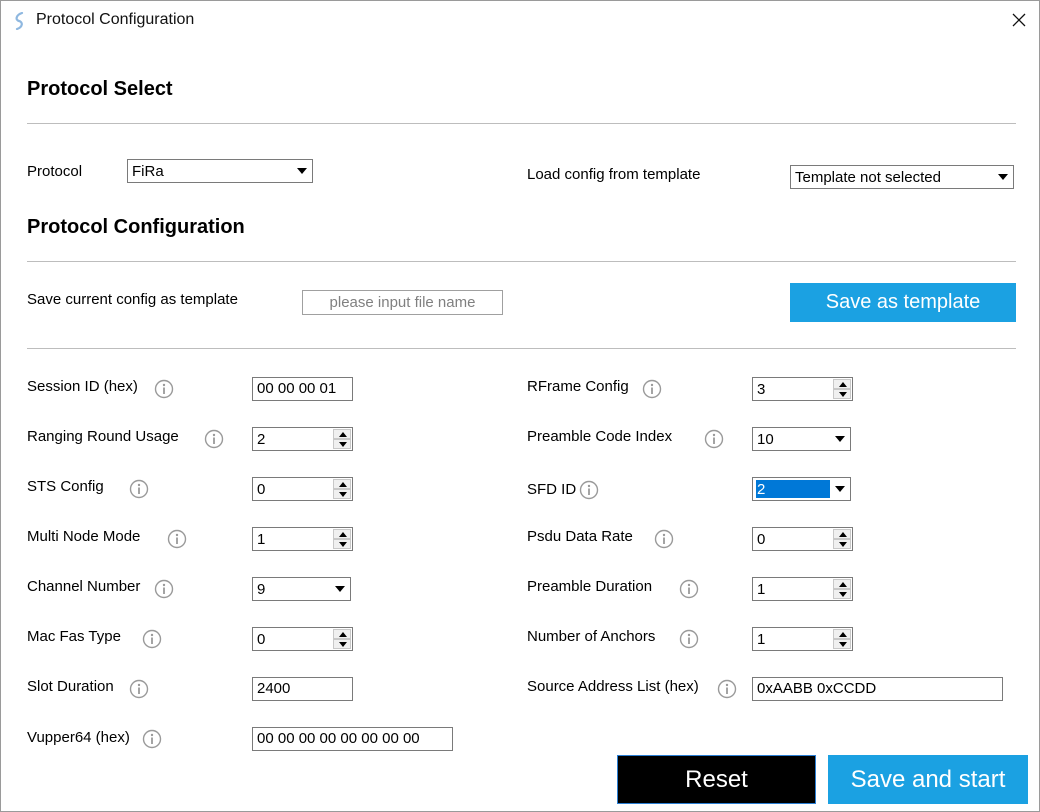  Describe the element at coordinates (65, 486) in the screenshot. I see `sts-config-label: STS Config` at that location.